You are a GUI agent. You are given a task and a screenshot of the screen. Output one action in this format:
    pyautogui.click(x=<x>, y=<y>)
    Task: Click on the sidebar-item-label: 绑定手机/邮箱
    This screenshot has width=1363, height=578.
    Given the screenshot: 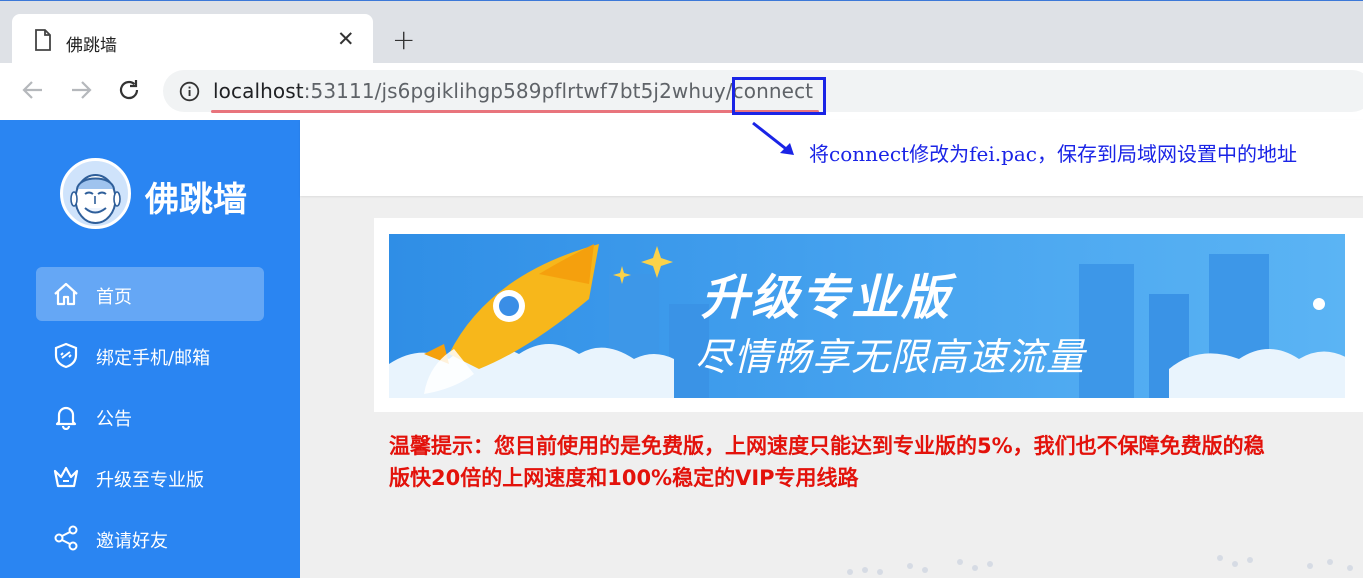 What is the action you would take?
    pyautogui.click(x=153, y=358)
    